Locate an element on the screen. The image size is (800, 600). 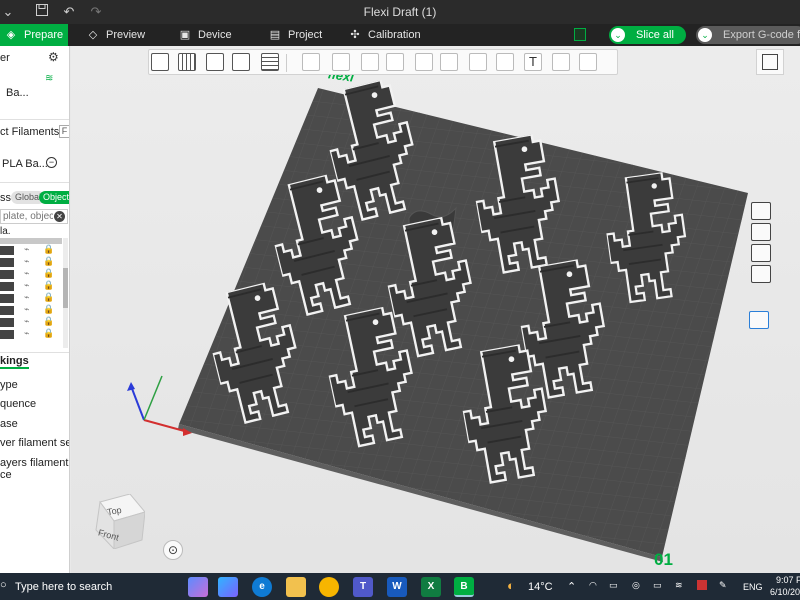
tab-project: ▤ Project is located at coordinates (299, 35).